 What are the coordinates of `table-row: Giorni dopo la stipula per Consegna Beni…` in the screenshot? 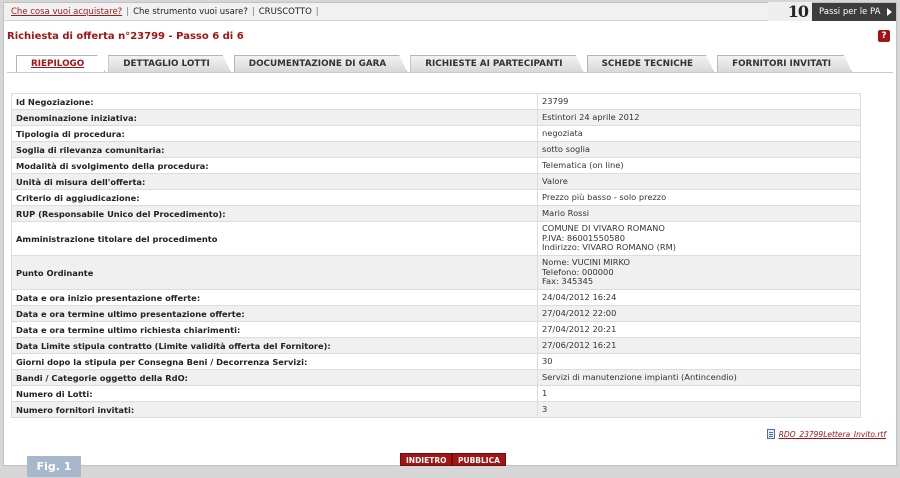 It's located at (436, 361).